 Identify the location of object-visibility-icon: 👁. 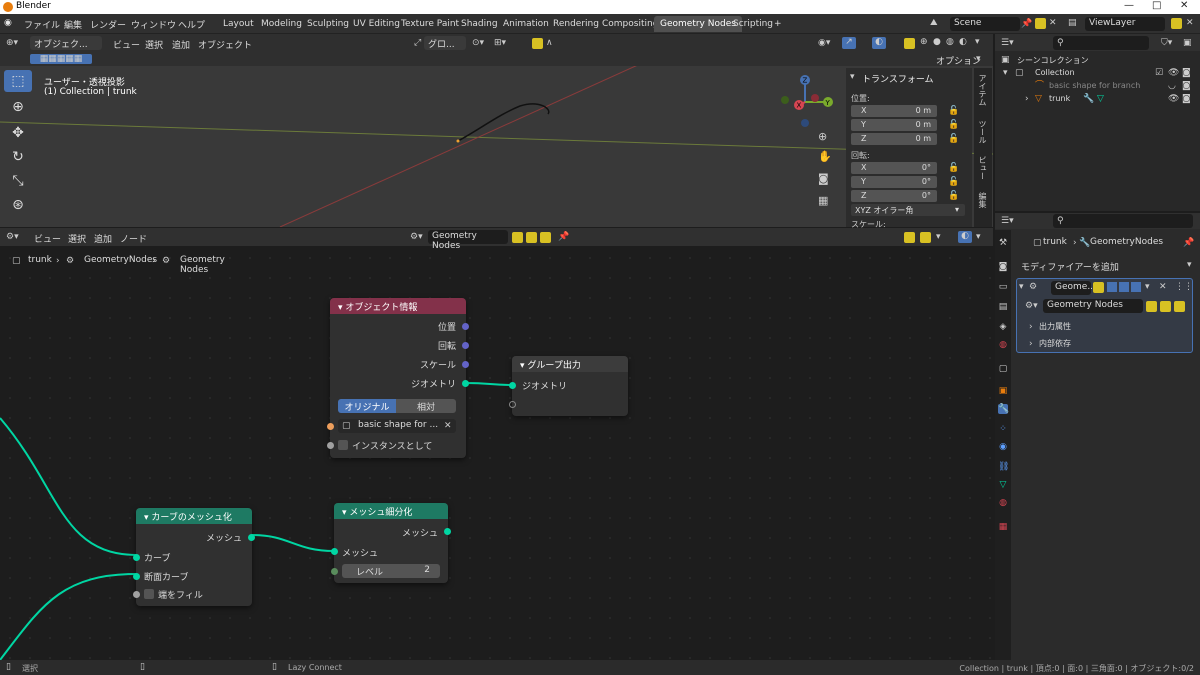
(1173, 99).